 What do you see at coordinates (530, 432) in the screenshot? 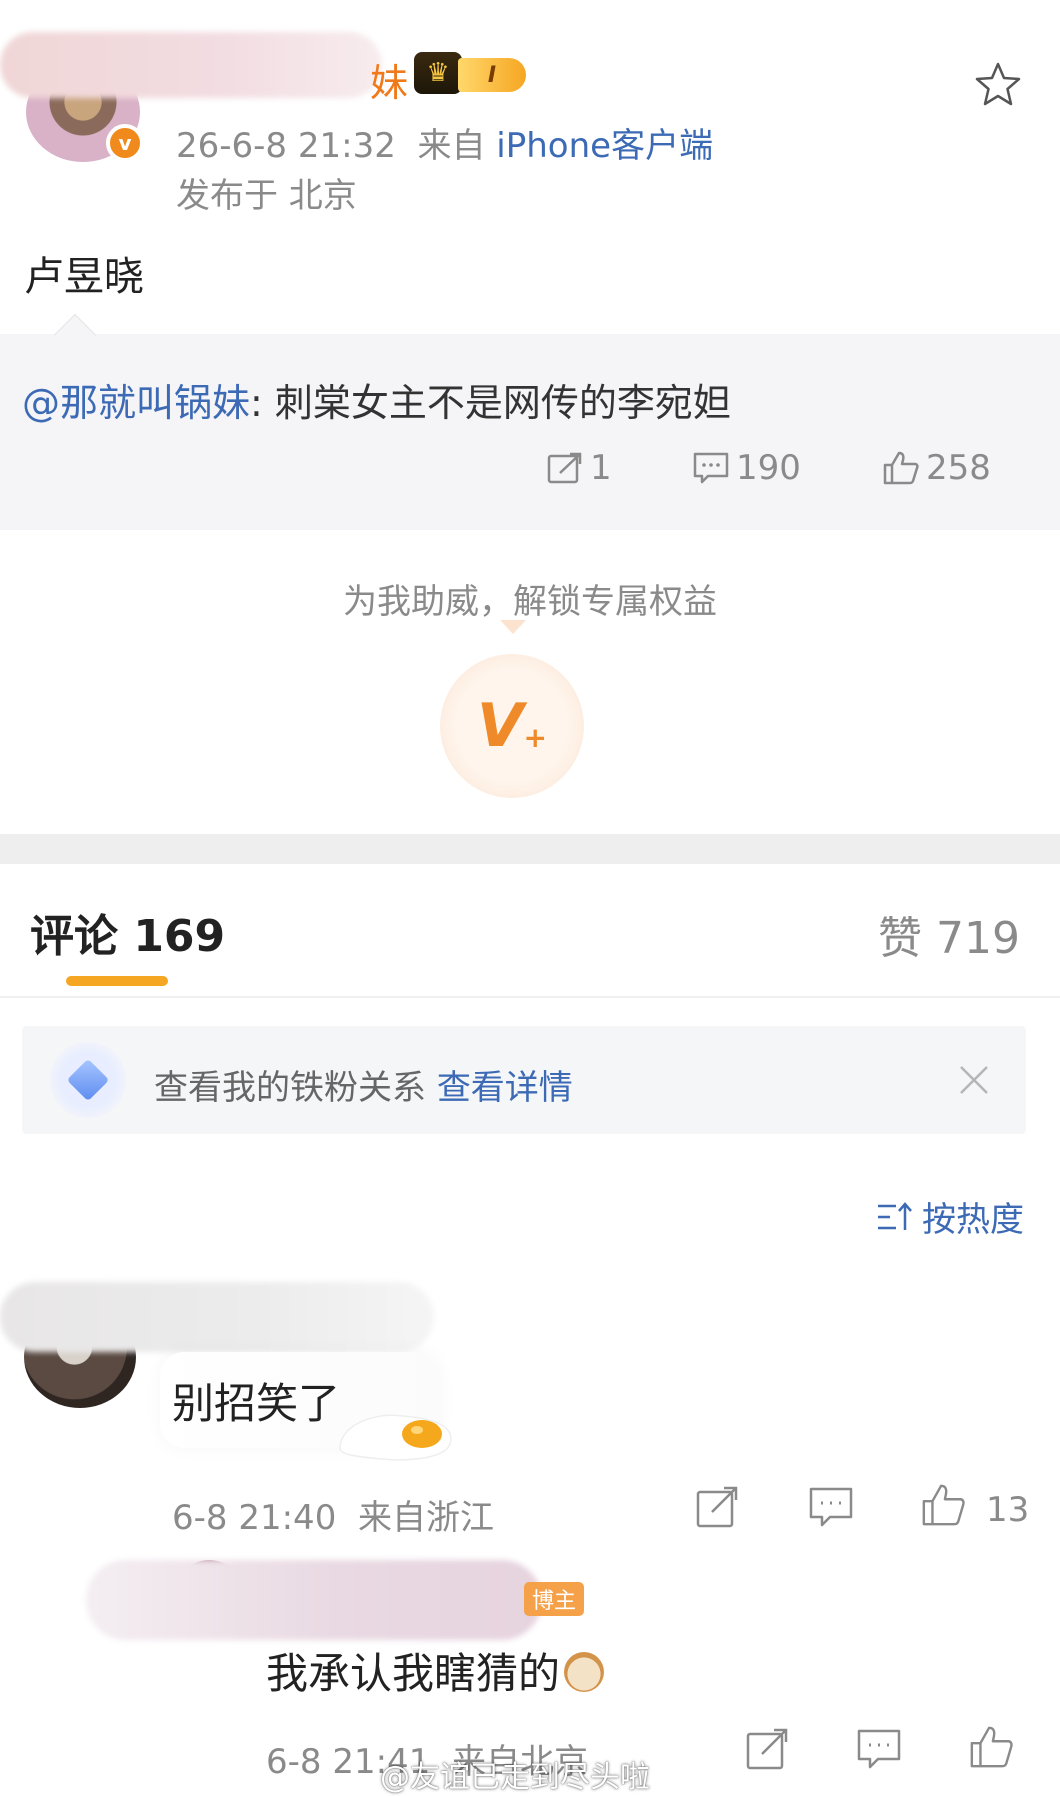
I see `retweeted-post` at bounding box center [530, 432].